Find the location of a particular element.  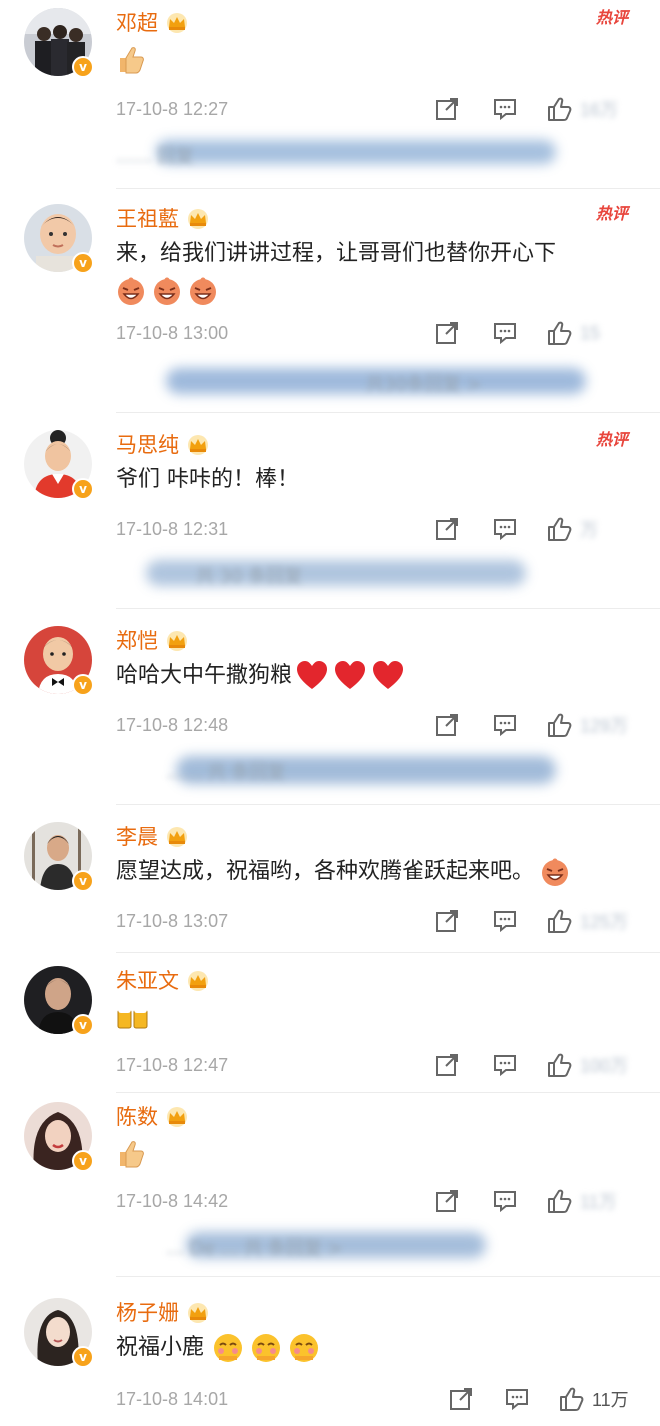

comment-item: v 陈数 17-10-8 14:42 11万 … De … 共 条回复 > is located at coordinates (330, 1187).